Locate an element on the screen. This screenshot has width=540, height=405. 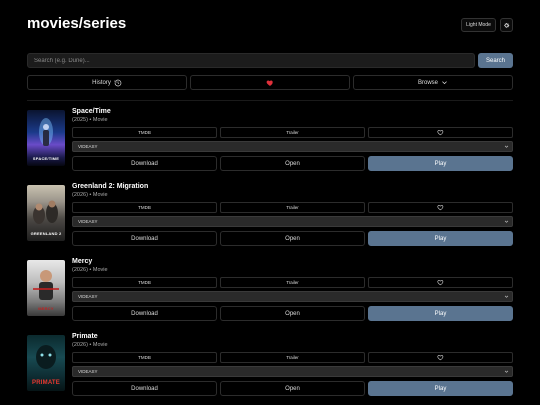
history-label: History is located at coordinates (101, 82).